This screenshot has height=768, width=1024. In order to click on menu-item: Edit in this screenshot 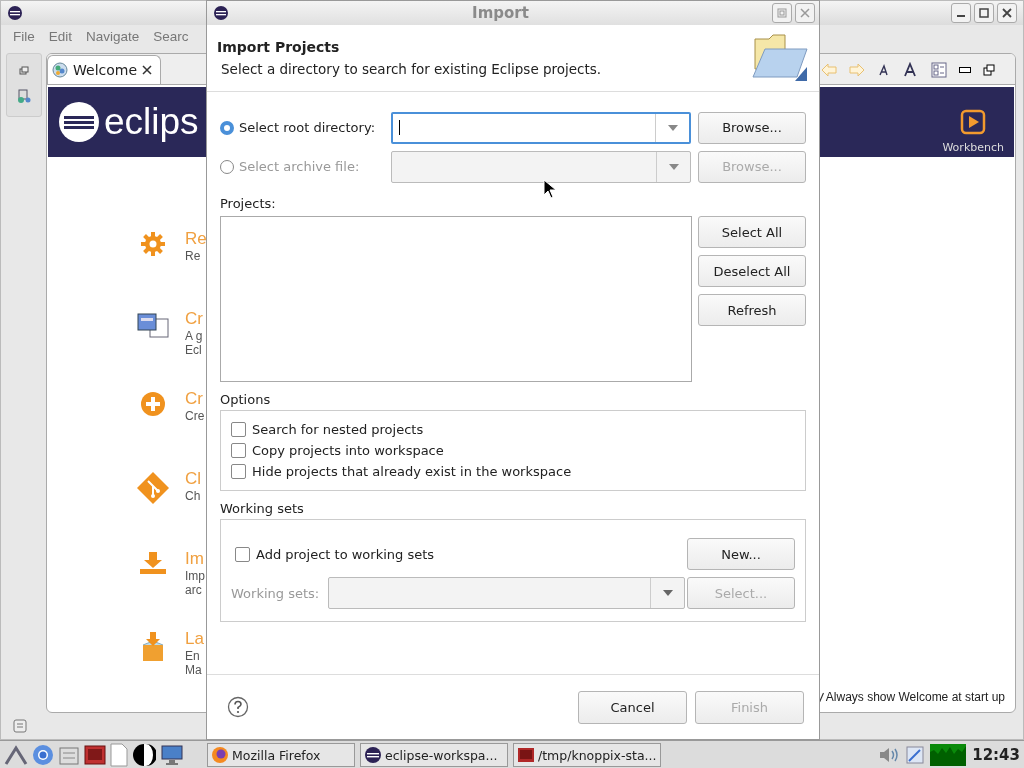, I will do `click(60, 36)`.